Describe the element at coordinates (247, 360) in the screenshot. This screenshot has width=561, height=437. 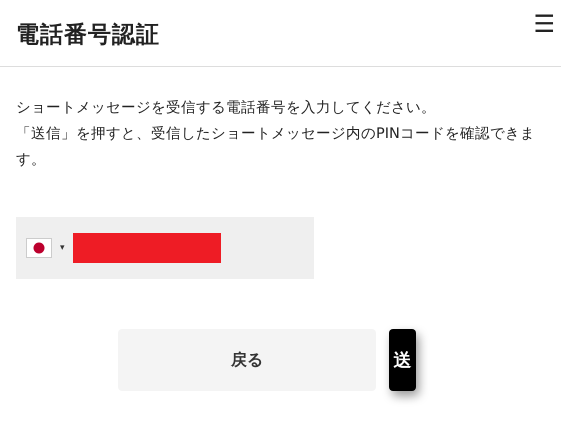
I see `back-button: 戻る` at that location.